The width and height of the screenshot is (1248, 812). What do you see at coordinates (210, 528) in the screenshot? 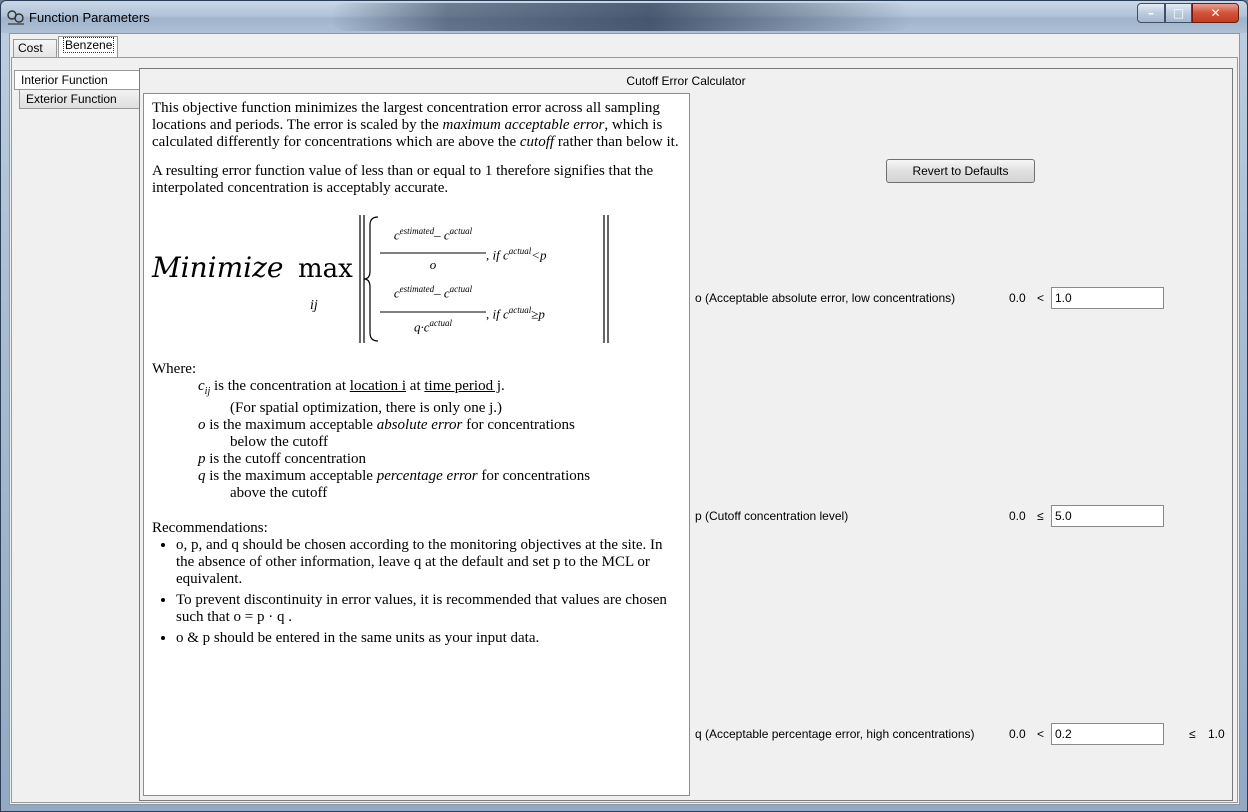
I see `recommendations-heading: Recommendations:` at bounding box center [210, 528].